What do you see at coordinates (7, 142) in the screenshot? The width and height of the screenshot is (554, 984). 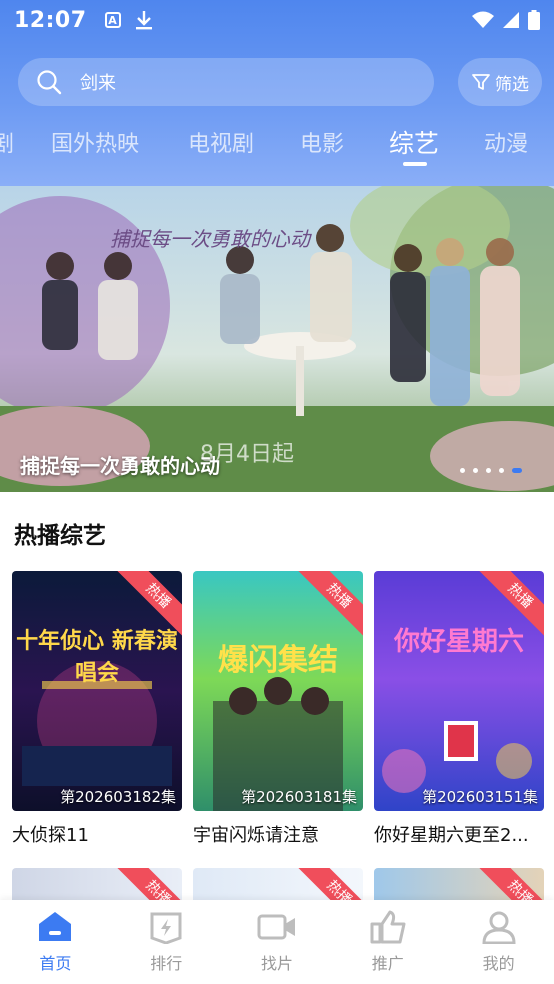 I see `tab-drama-partial: 剧` at bounding box center [7, 142].